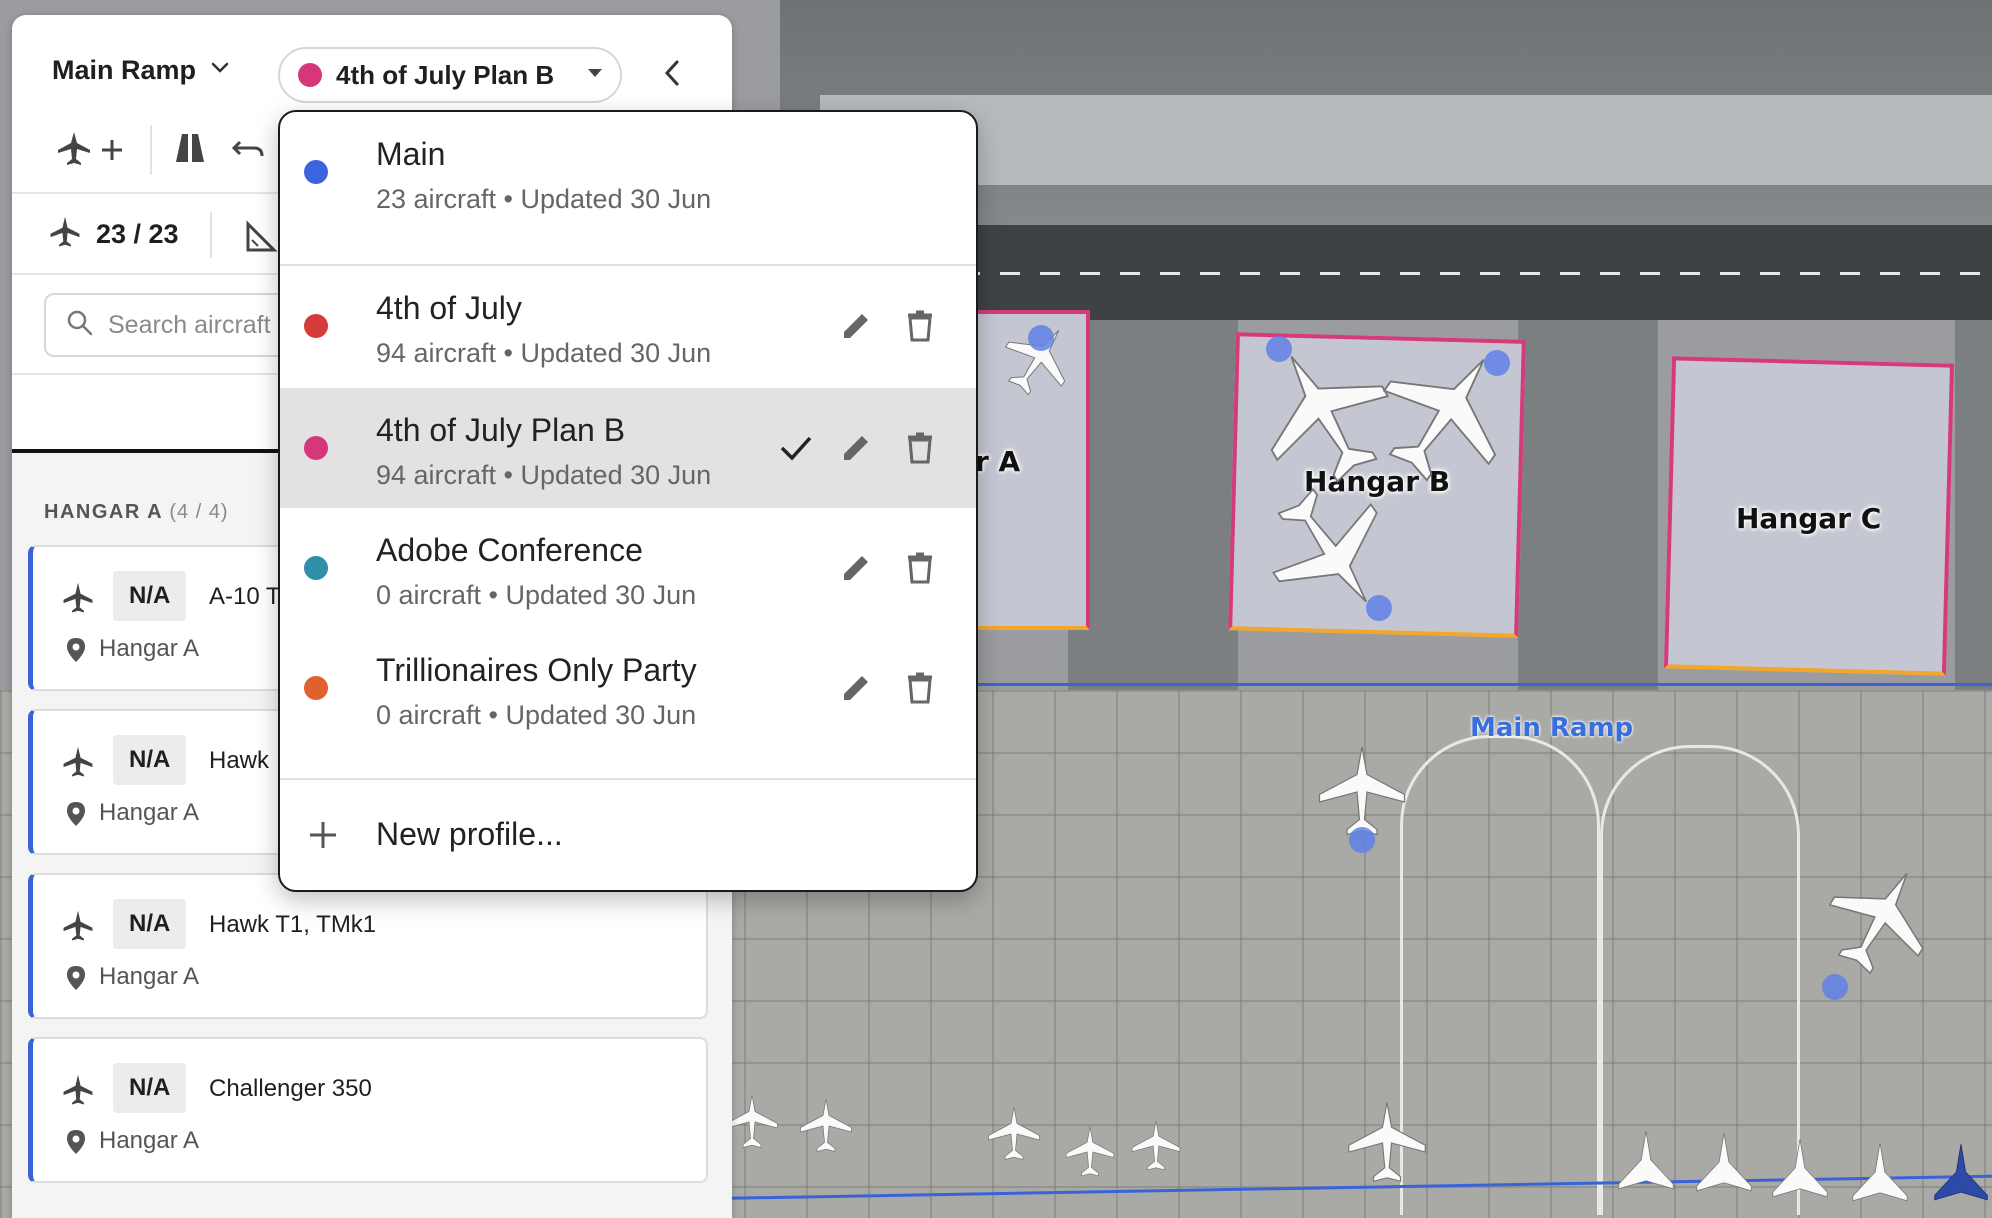  I want to click on building-roof-band, so click(1406, 140).